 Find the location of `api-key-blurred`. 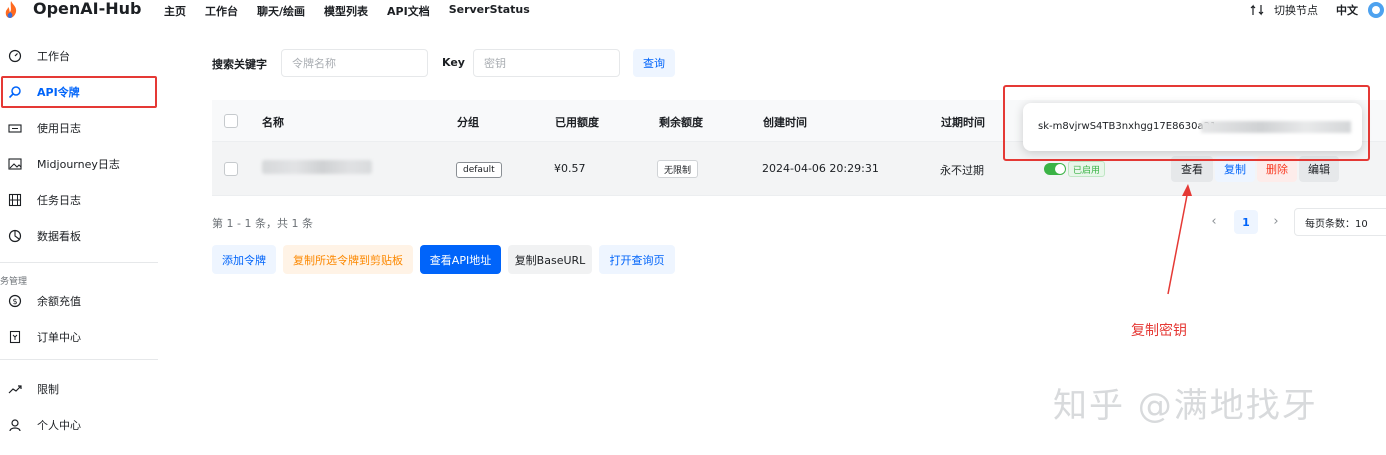

api-key-blurred is located at coordinates (1276, 127).